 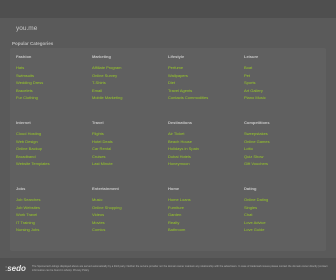 I want to click on category-link: Wedding Dress, so click(x=54, y=83).